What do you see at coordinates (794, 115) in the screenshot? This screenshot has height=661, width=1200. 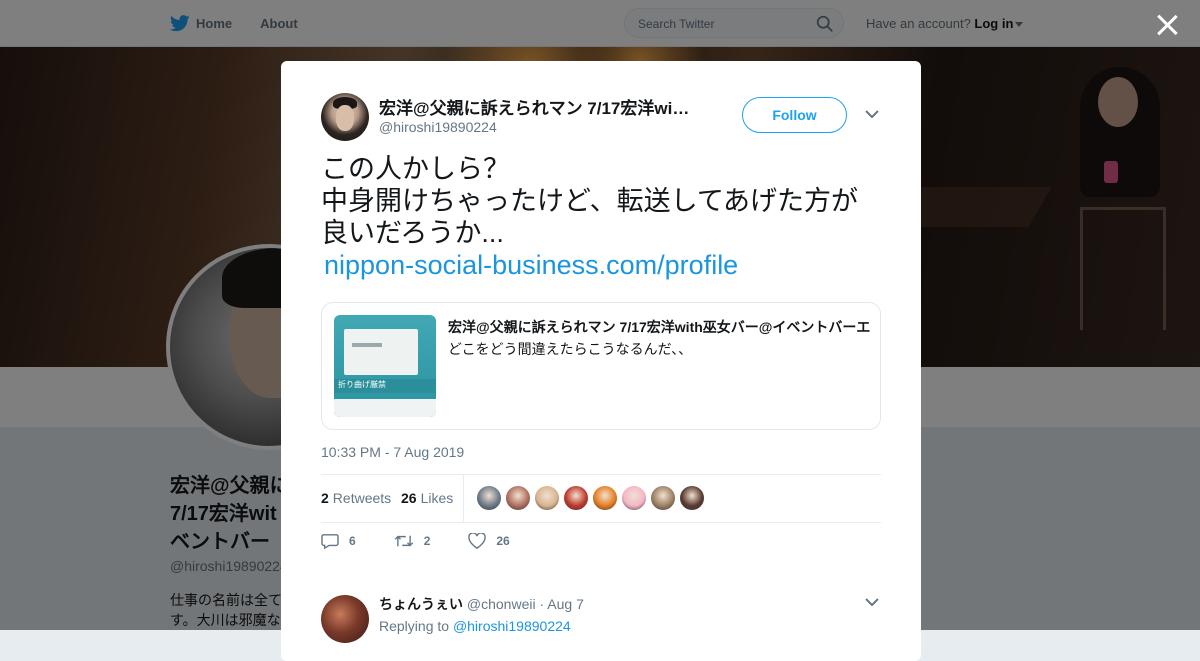 I see `follow-button: Follow` at bounding box center [794, 115].